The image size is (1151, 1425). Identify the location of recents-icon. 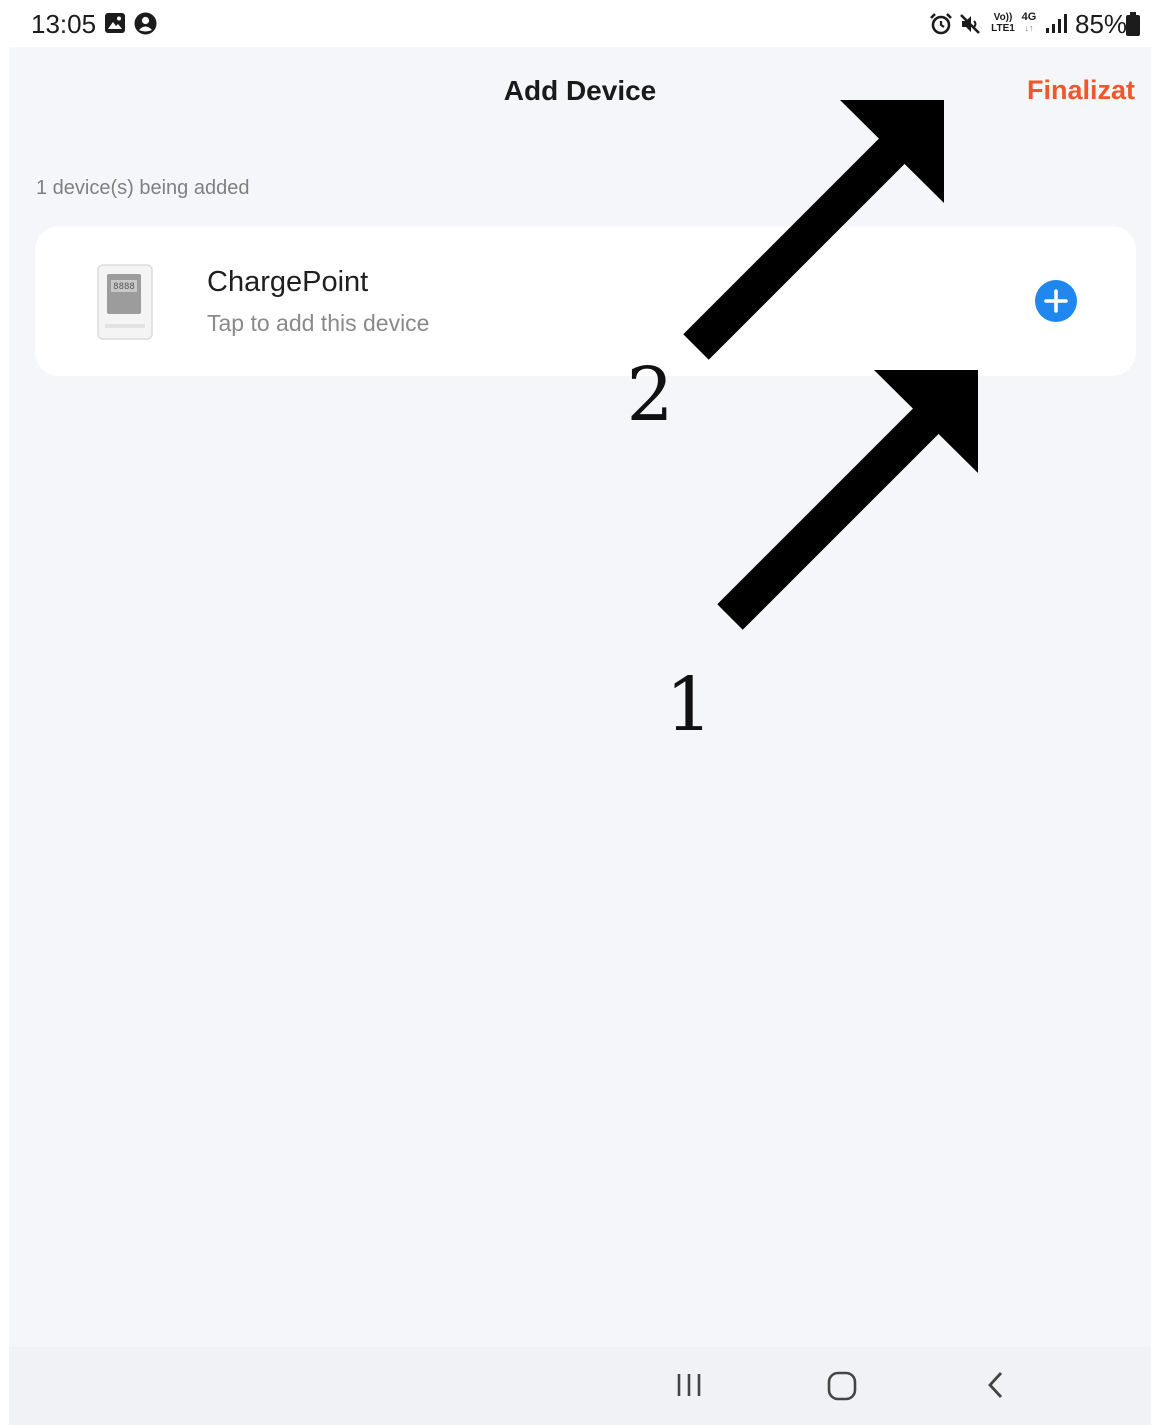
(689, 1385).